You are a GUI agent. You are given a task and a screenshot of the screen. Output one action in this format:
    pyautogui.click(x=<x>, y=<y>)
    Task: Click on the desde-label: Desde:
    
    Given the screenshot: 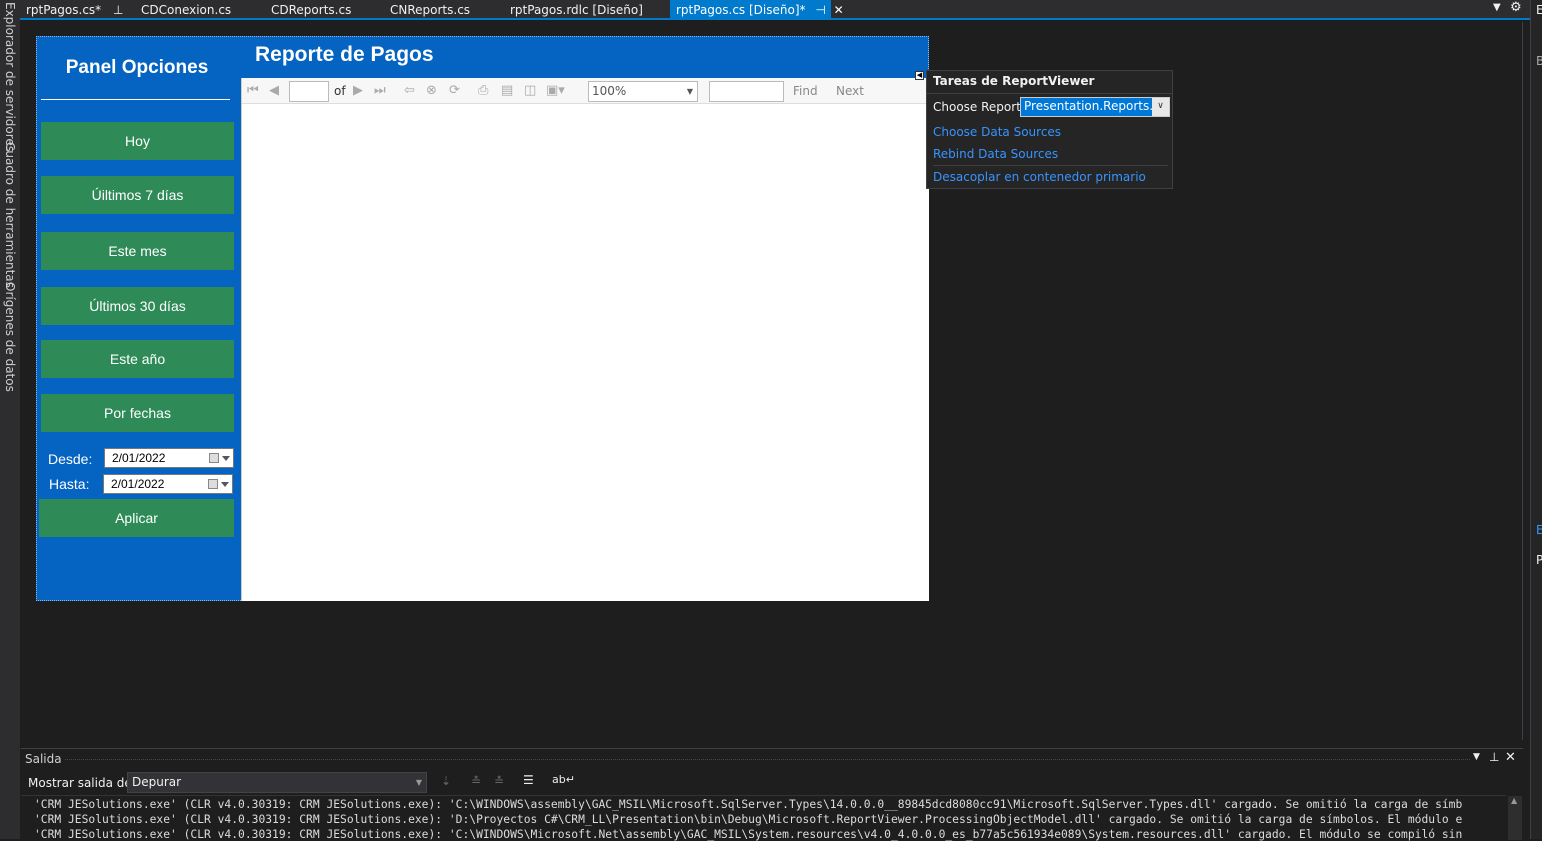 What is the action you would take?
    pyautogui.click(x=70, y=459)
    